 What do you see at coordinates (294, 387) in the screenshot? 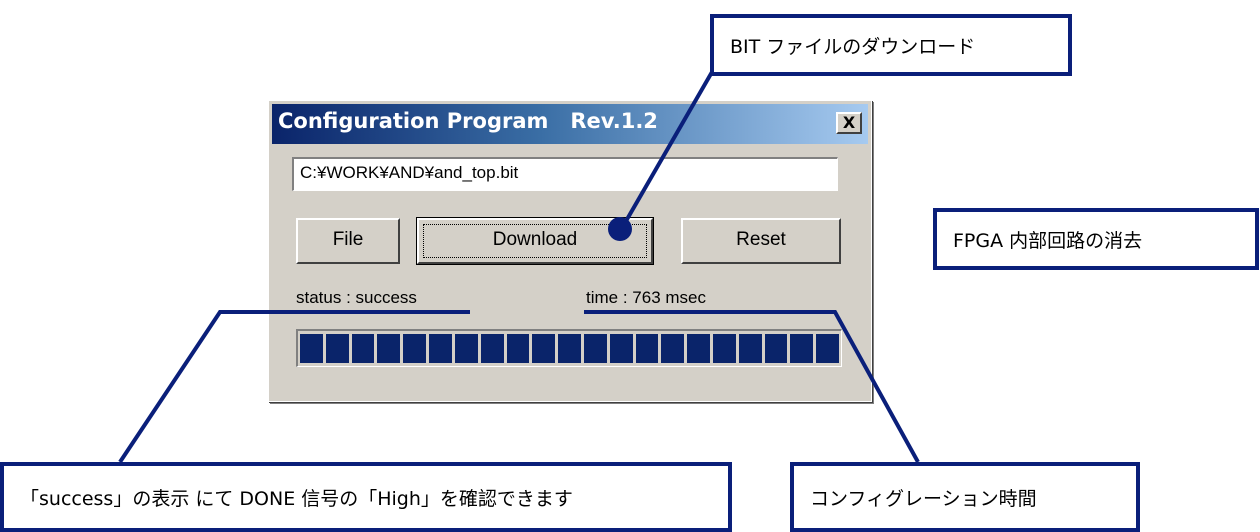
I see `connector-success` at bounding box center [294, 387].